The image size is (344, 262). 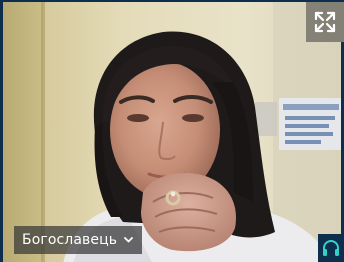 I want to click on participant-name-tag: Богославець, so click(x=78, y=240).